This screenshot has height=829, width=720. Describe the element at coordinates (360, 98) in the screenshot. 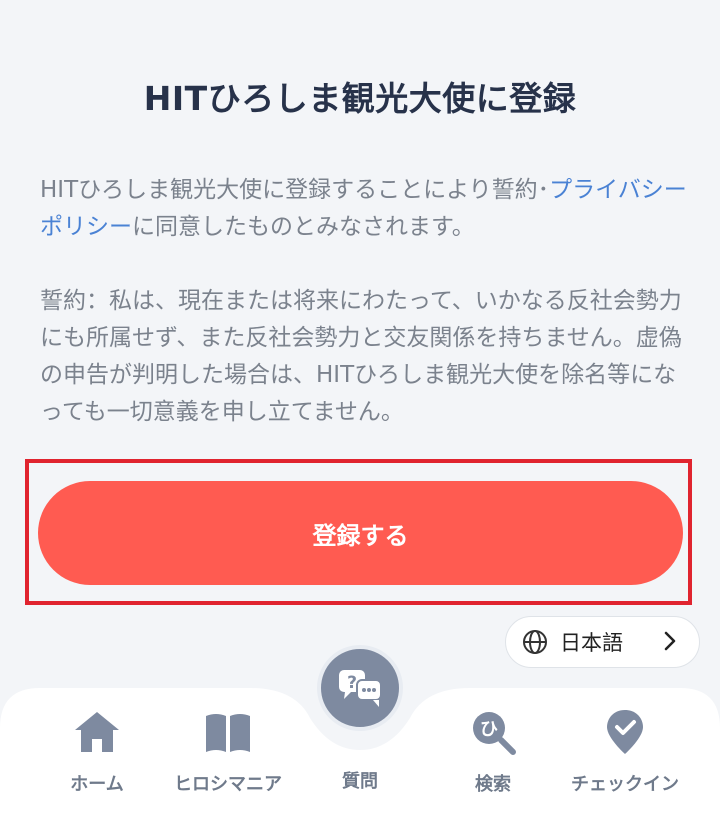

I see `page-title: HITひろしま観光大使に登録` at that location.